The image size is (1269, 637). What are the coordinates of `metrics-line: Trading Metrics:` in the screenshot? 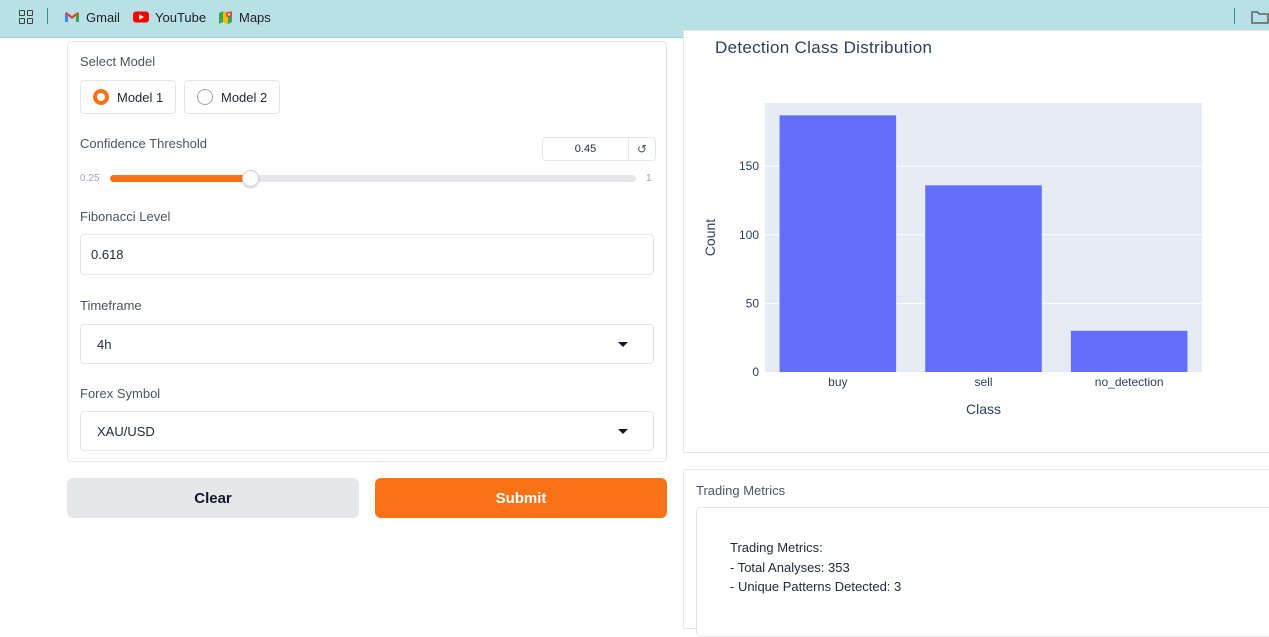 It's located at (776, 547).